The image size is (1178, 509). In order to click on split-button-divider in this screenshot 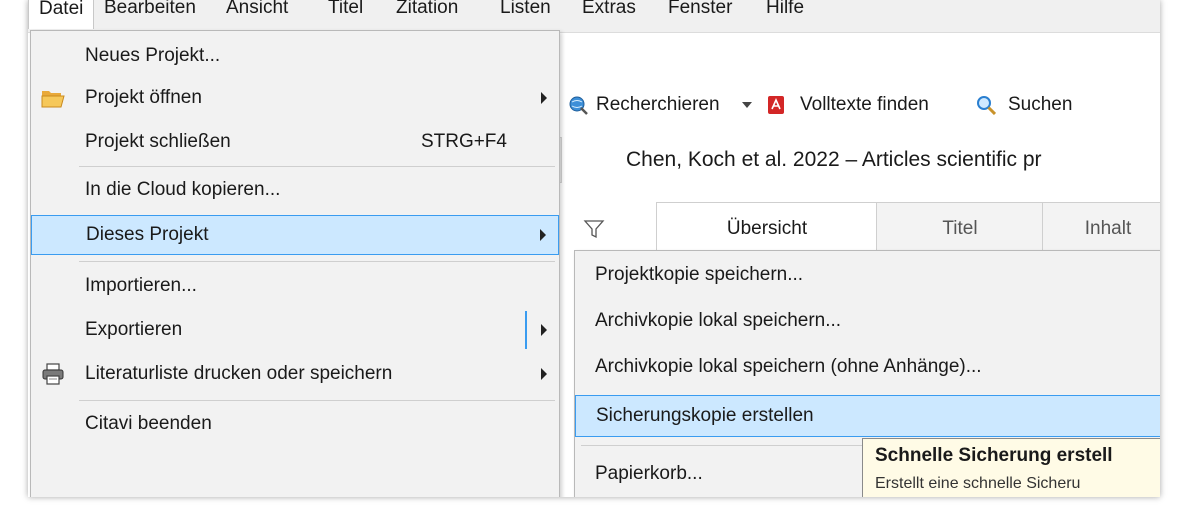, I will do `click(526, 330)`.